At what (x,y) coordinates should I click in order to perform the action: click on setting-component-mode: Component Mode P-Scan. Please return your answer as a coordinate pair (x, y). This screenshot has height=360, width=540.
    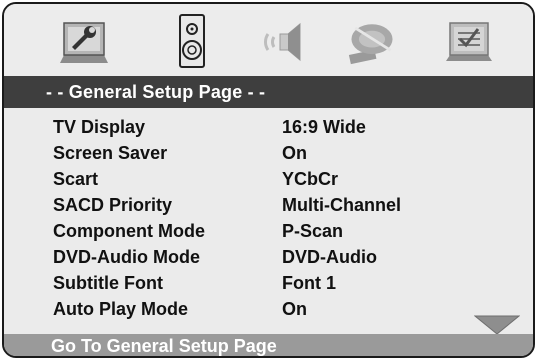
    Looking at the image, I should click on (268, 231).